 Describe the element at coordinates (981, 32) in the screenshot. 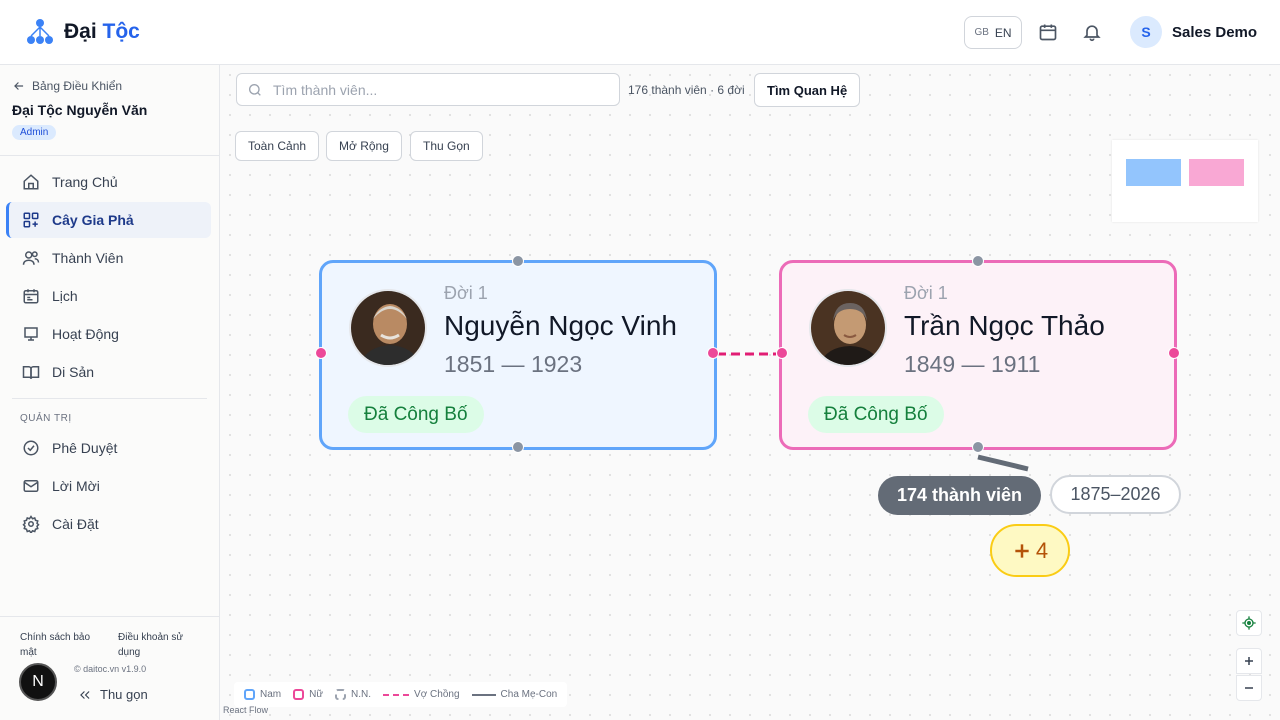

I see `flag-icon: GB` at that location.